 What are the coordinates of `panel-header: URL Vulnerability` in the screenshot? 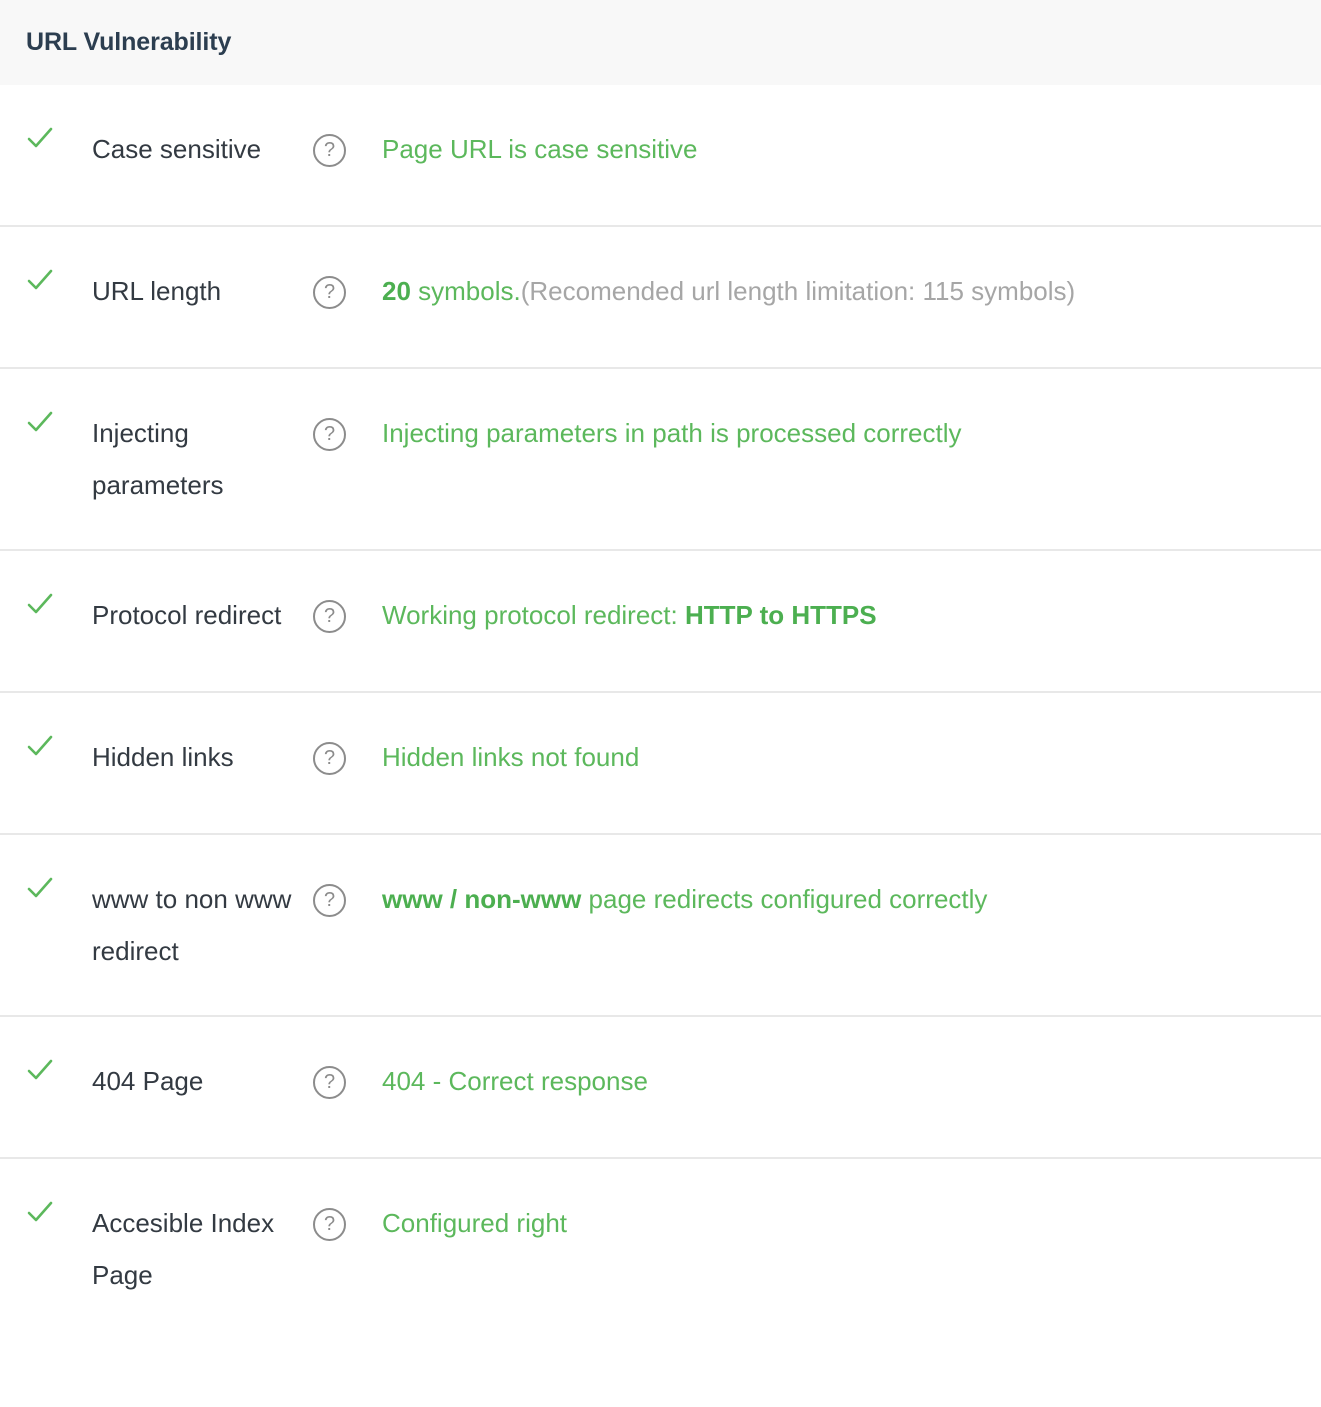 It's located at (660, 42).